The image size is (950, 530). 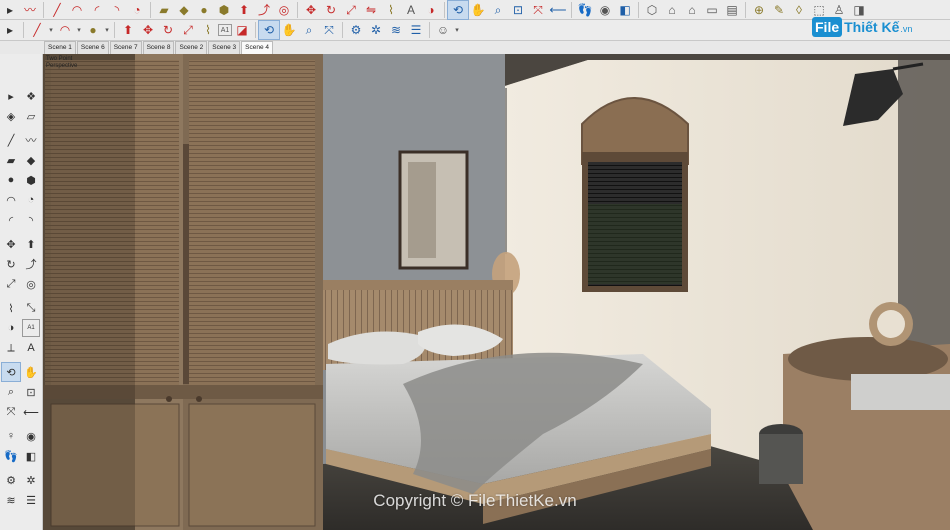 What do you see at coordinates (224, 47) in the screenshot?
I see `scene-tab: Scene 3` at bounding box center [224, 47].